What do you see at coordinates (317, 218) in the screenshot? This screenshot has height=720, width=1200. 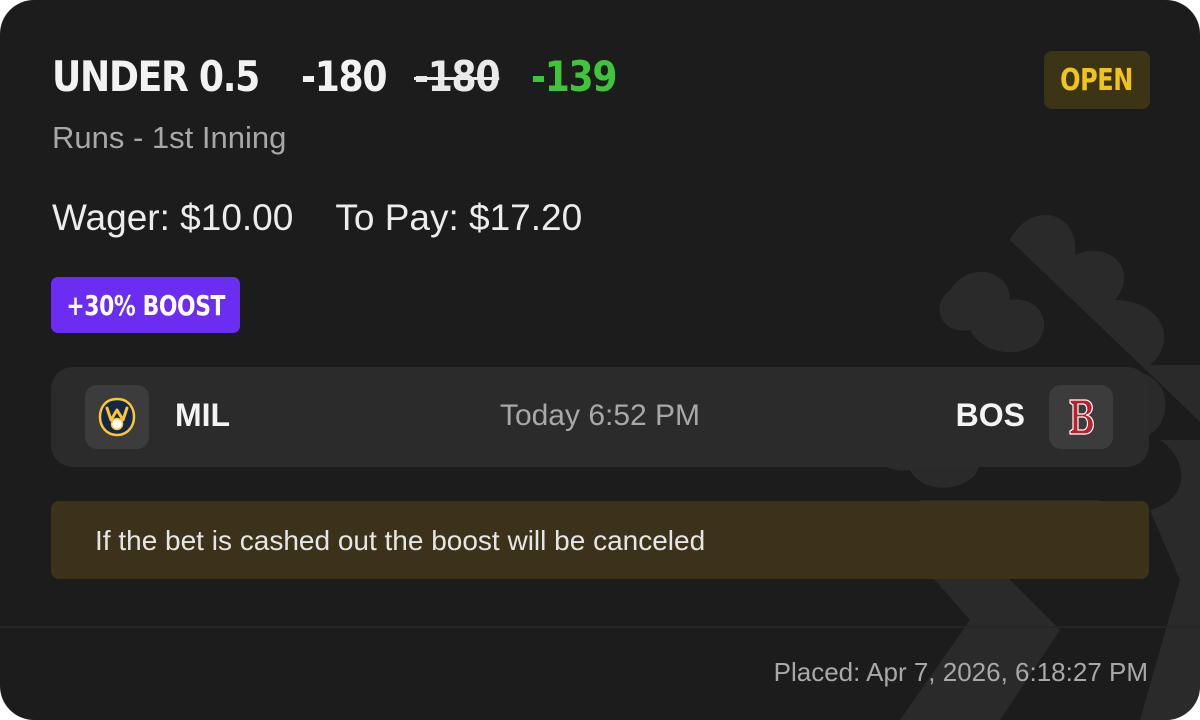 I see `bet-amounts: Wager: $10.00 To Pay: $17.20` at bounding box center [317, 218].